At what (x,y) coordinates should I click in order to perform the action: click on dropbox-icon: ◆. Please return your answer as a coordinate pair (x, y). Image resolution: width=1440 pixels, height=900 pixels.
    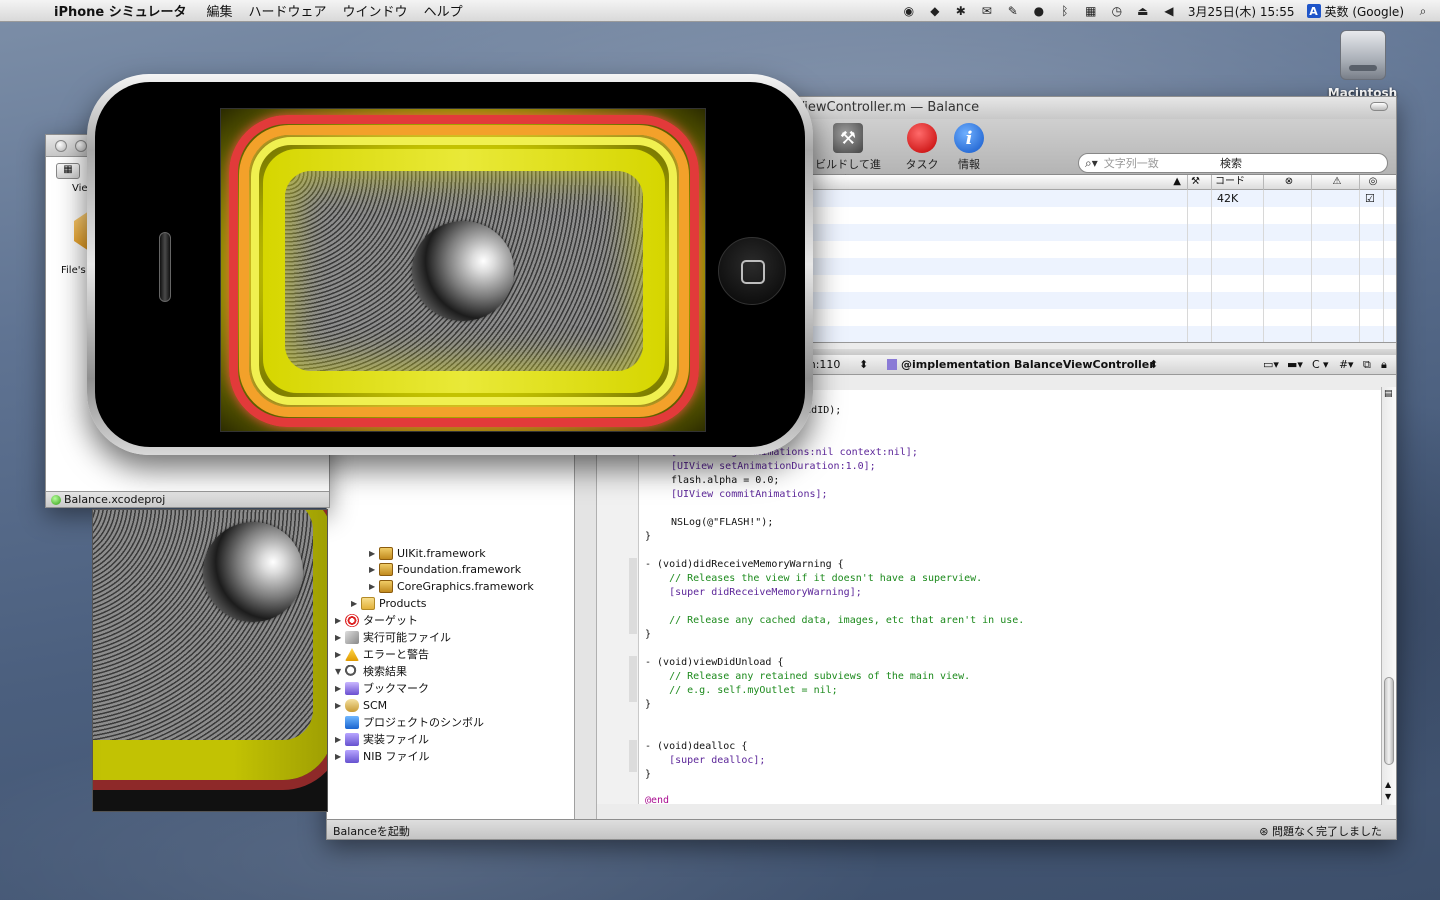
    Looking at the image, I should click on (935, 11).